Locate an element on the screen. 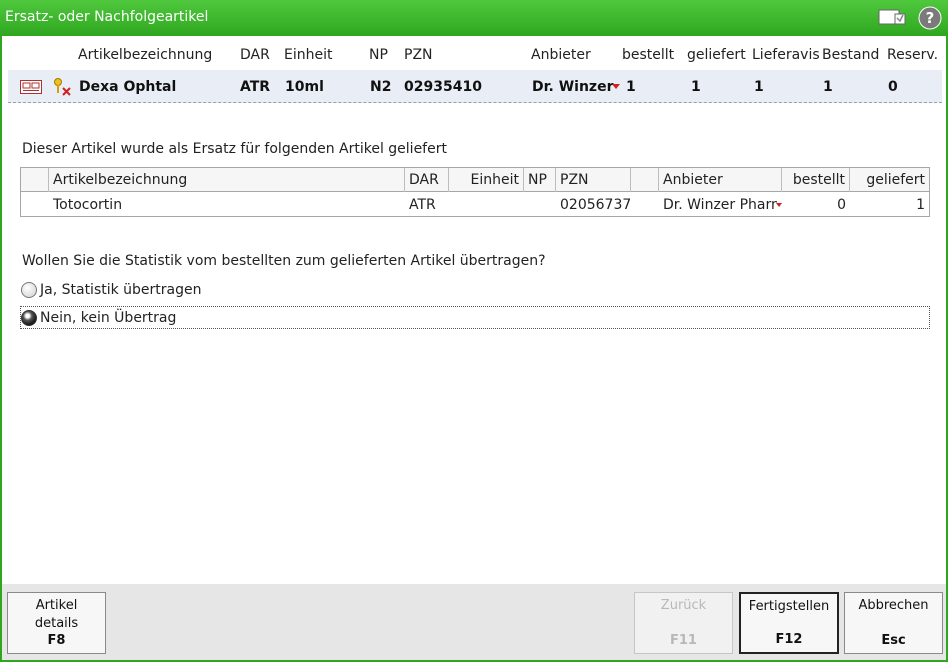 This screenshot has width=948, height=662. col-reserv: Reserv. is located at coordinates (913, 55).